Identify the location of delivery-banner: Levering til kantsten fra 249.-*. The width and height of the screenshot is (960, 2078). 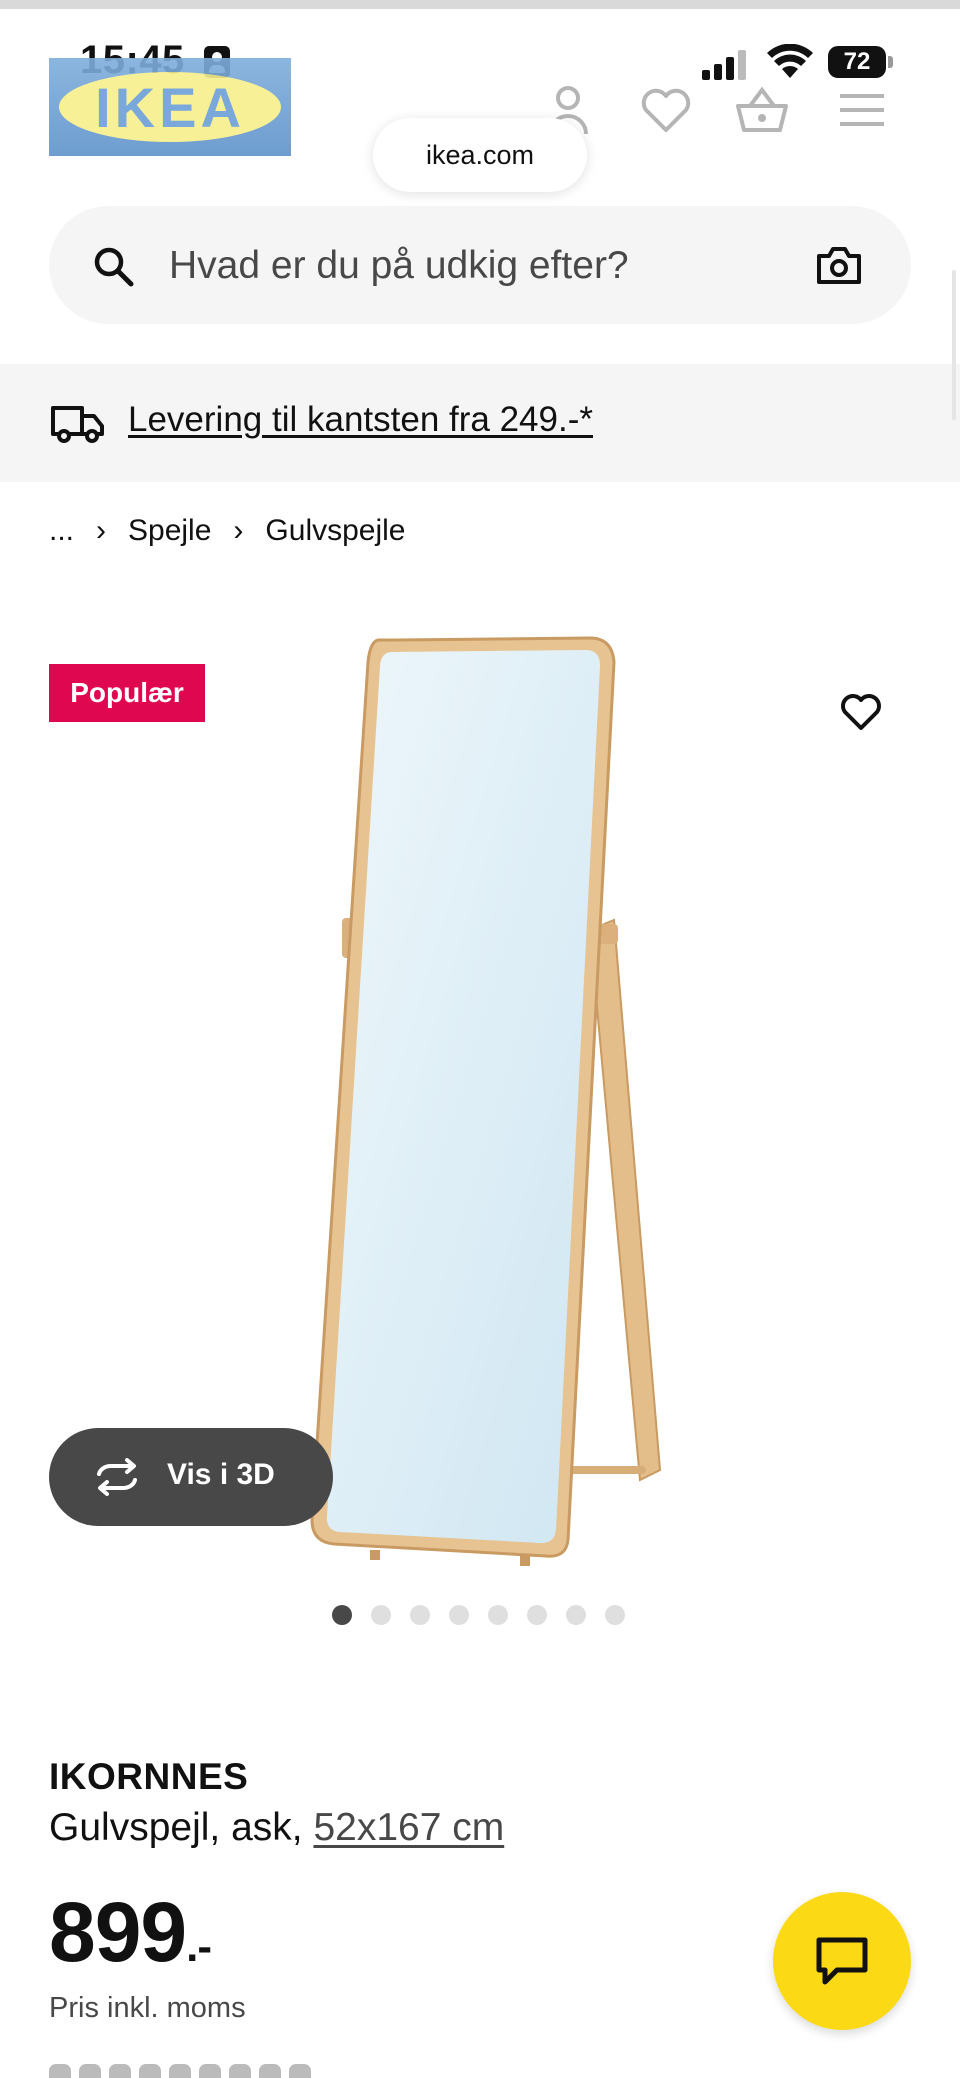
(480, 423).